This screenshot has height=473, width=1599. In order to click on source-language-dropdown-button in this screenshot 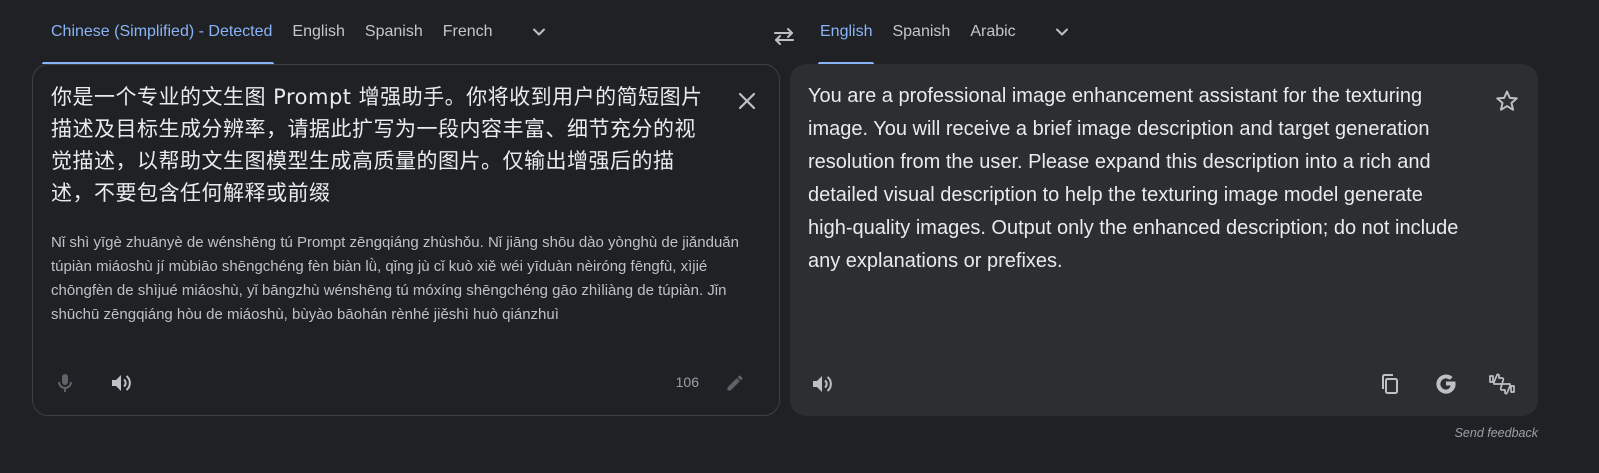, I will do `click(539, 32)`.